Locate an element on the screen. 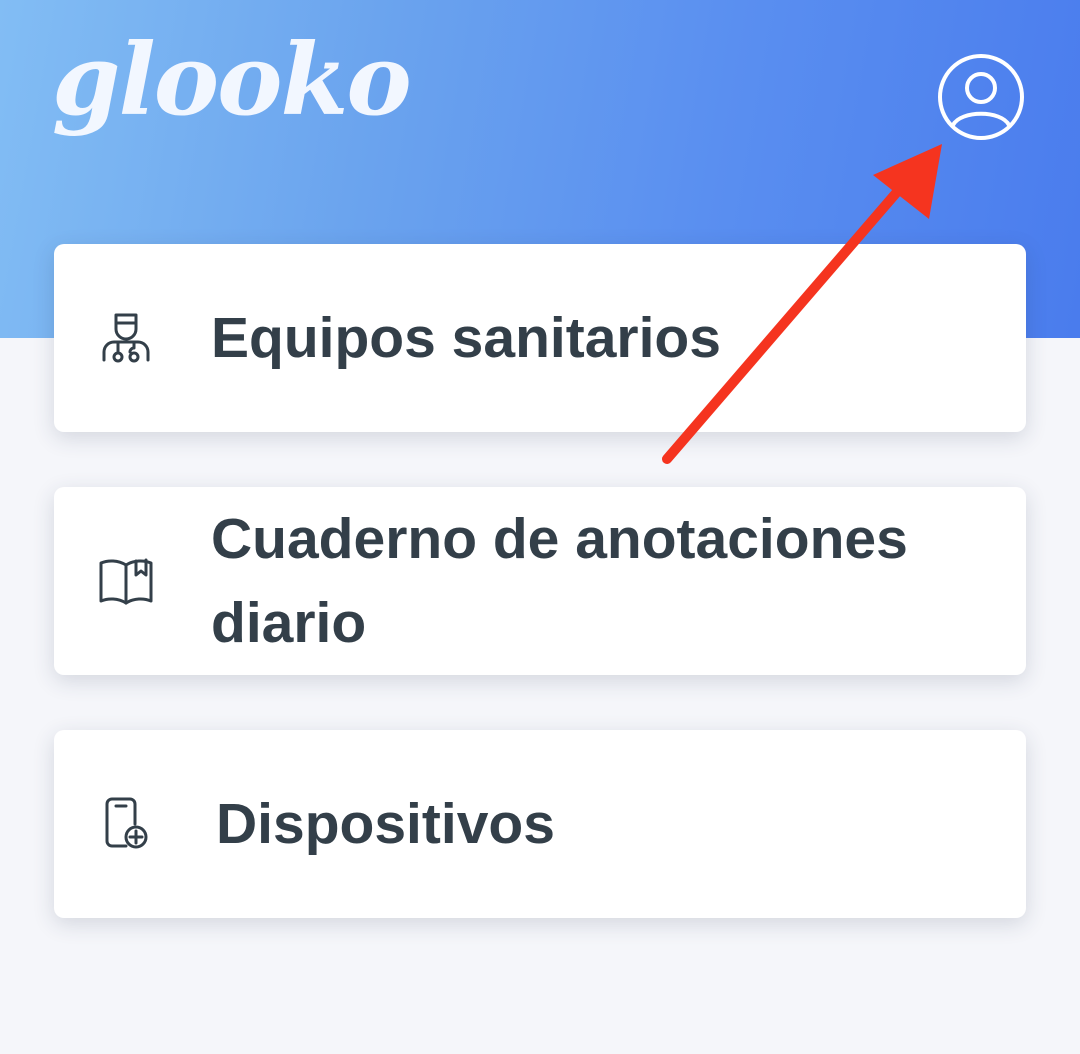  profile-button is located at coordinates (981, 97).